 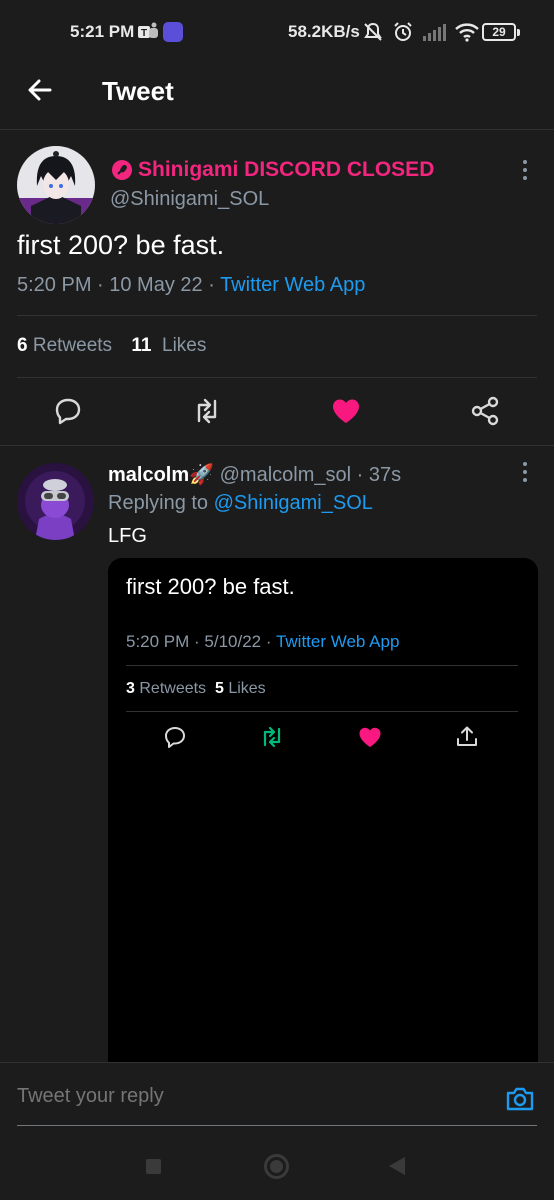 I want to click on retweets-stat: 6 Retweets, so click(x=64, y=345).